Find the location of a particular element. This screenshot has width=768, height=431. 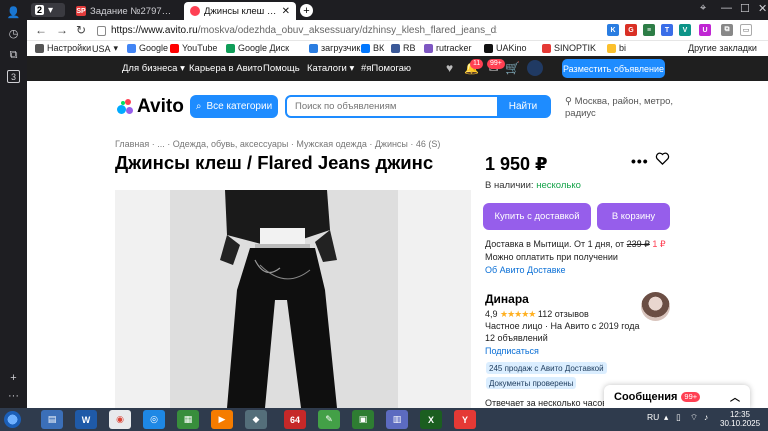

bookmark: YouTube is located at coordinates (193, 48).